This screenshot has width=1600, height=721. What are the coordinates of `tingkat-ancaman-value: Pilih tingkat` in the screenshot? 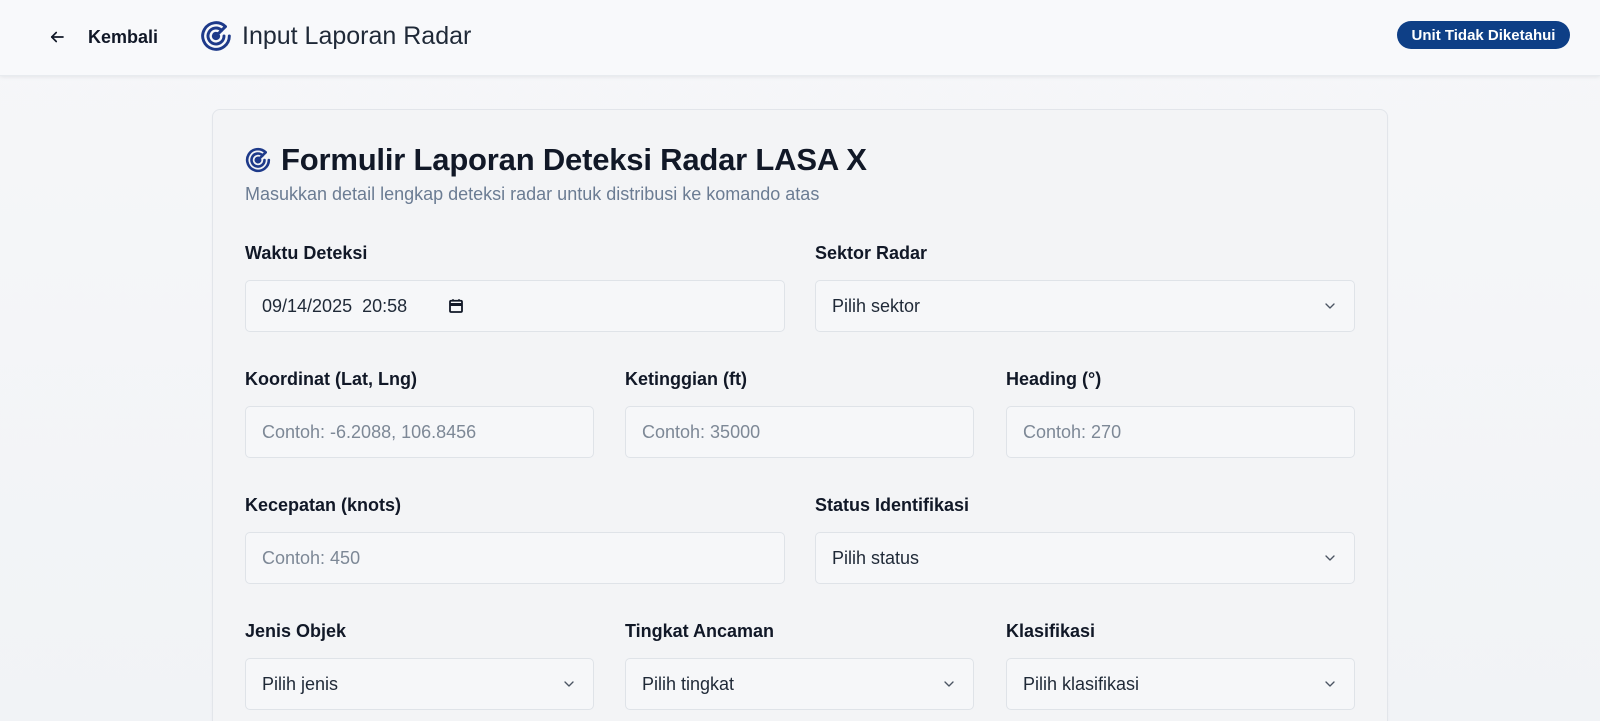 It's located at (688, 683).